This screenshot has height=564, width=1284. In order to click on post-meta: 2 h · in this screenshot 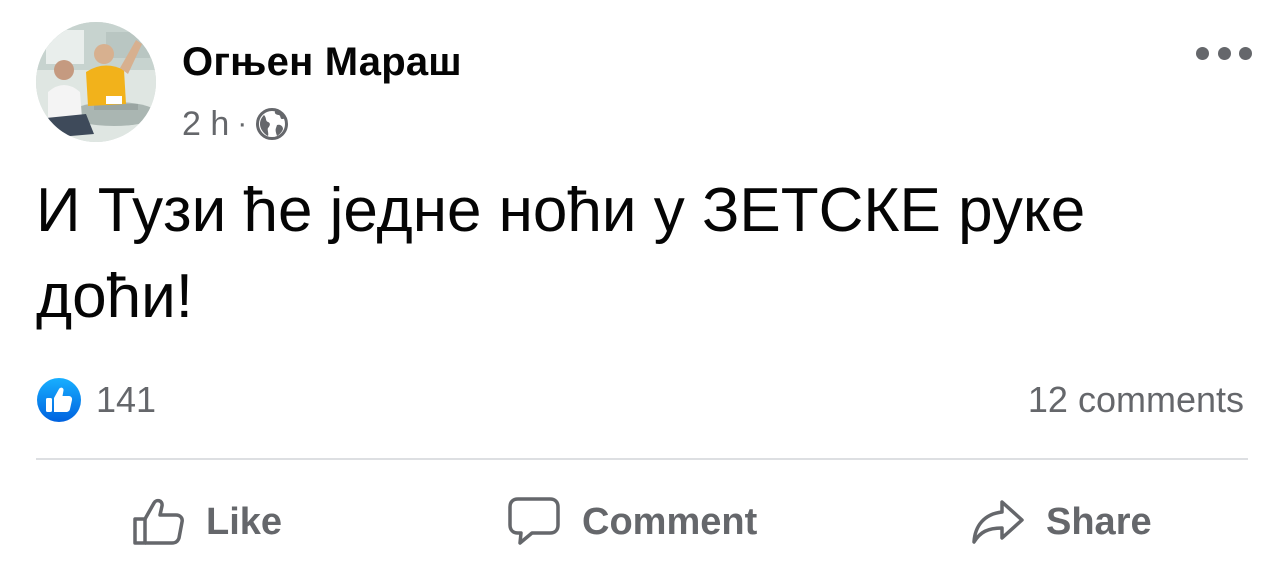, I will do `click(235, 124)`.